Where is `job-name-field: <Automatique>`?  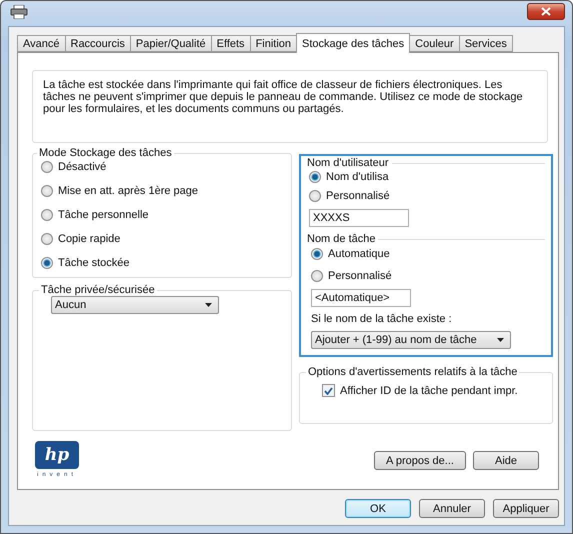
job-name-field: <Automatique> is located at coordinates (361, 298).